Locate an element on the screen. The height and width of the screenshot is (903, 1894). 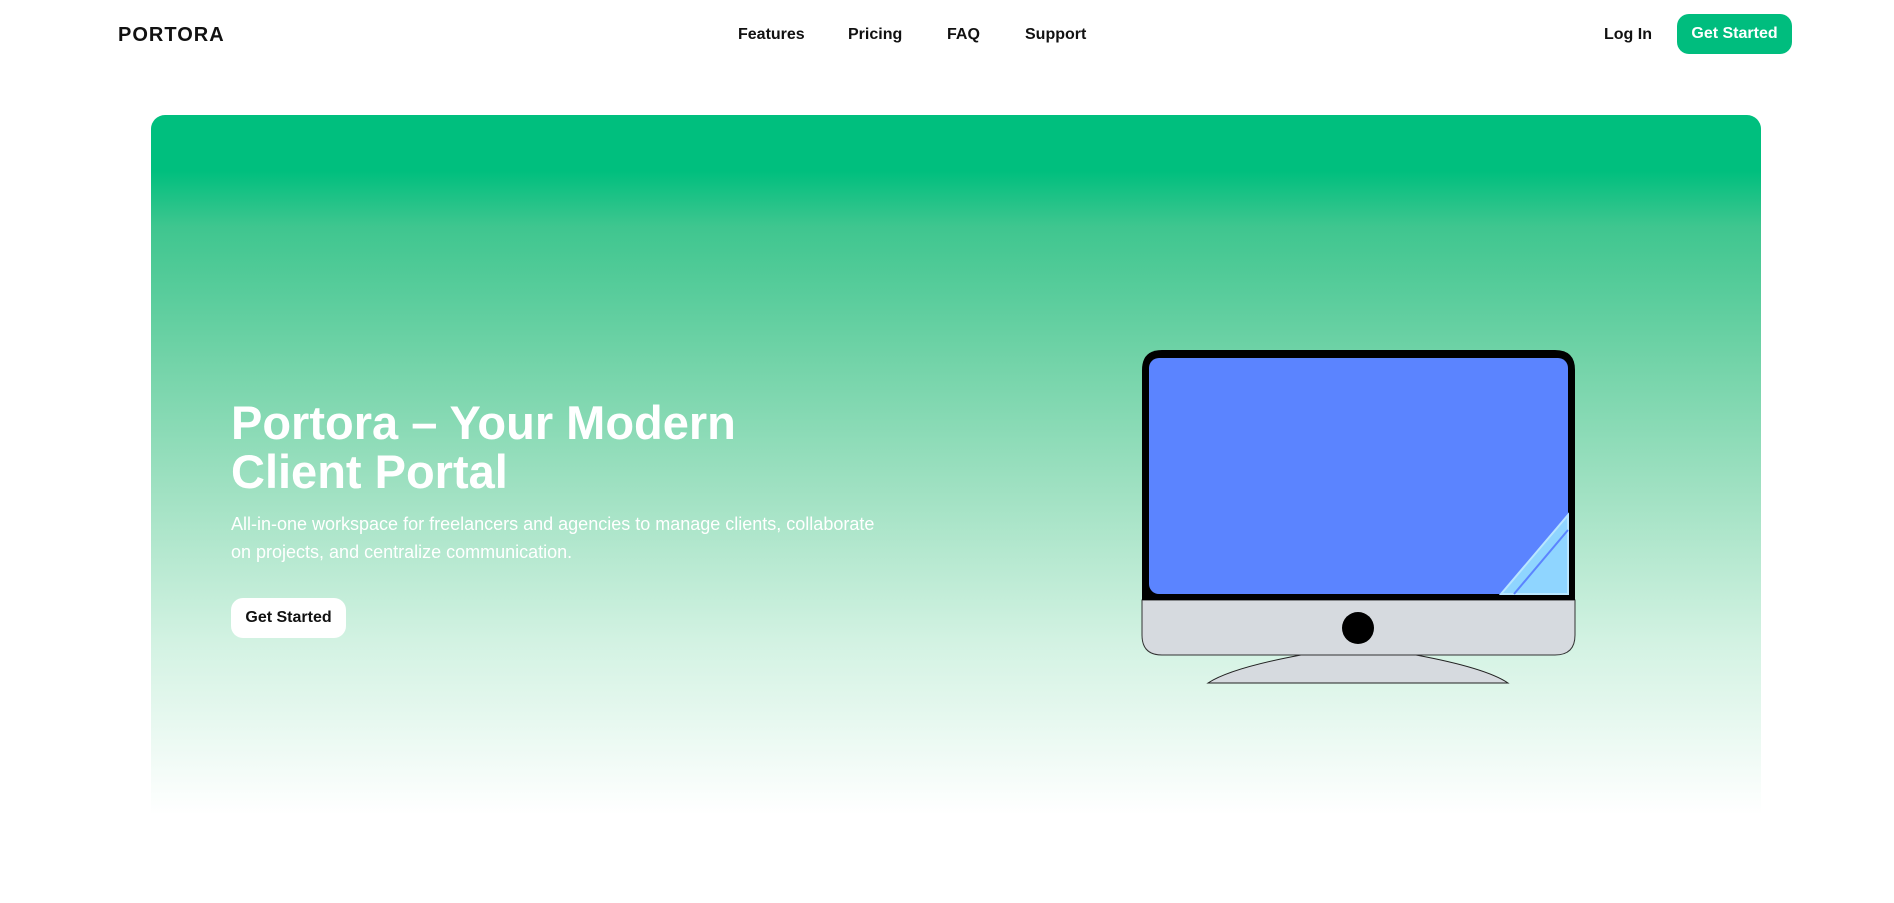
monitor-screen is located at coordinates (1358, 476).